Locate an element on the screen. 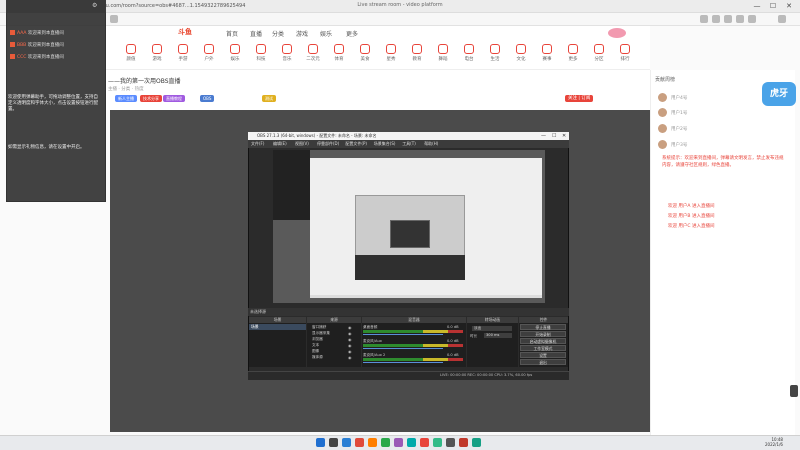 The width and height of the screenshot is (800, 450). close-button: ✕ is located at coordinates (789, 6).